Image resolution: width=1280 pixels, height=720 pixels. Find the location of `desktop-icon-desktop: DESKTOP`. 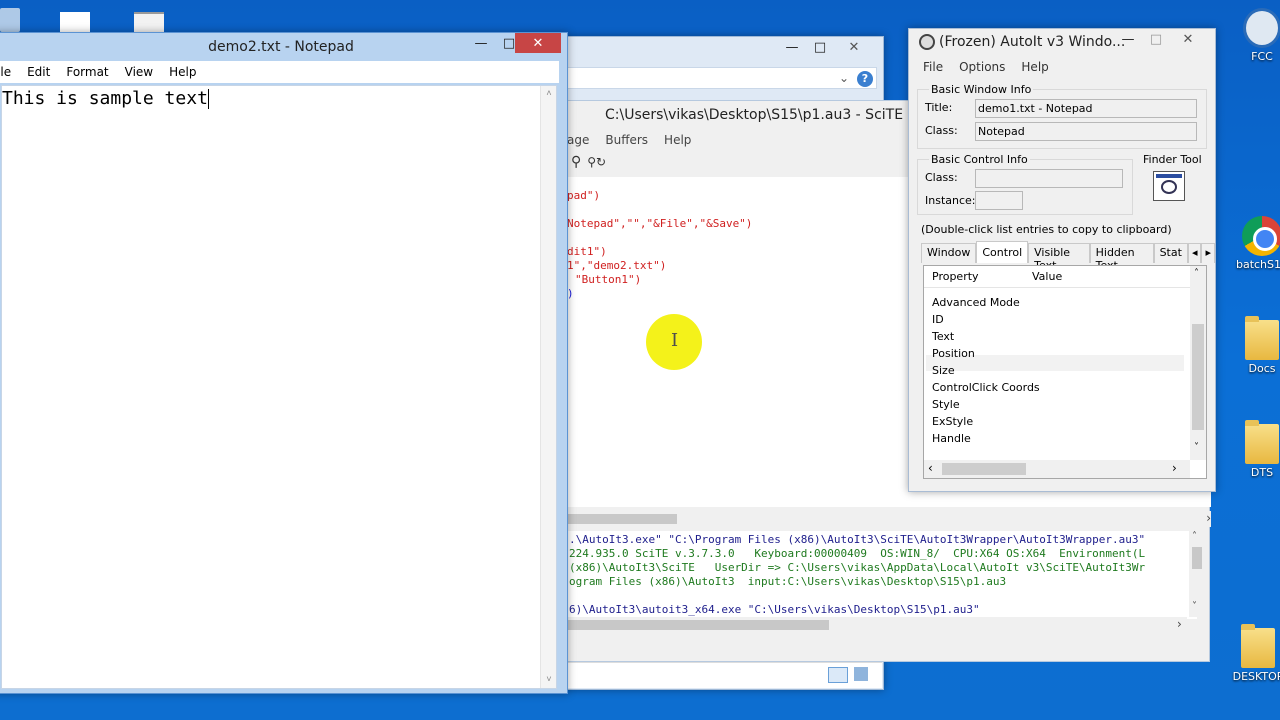

desktop-icon-desktop: DESKTOP is located at coordinates (1254, 653).